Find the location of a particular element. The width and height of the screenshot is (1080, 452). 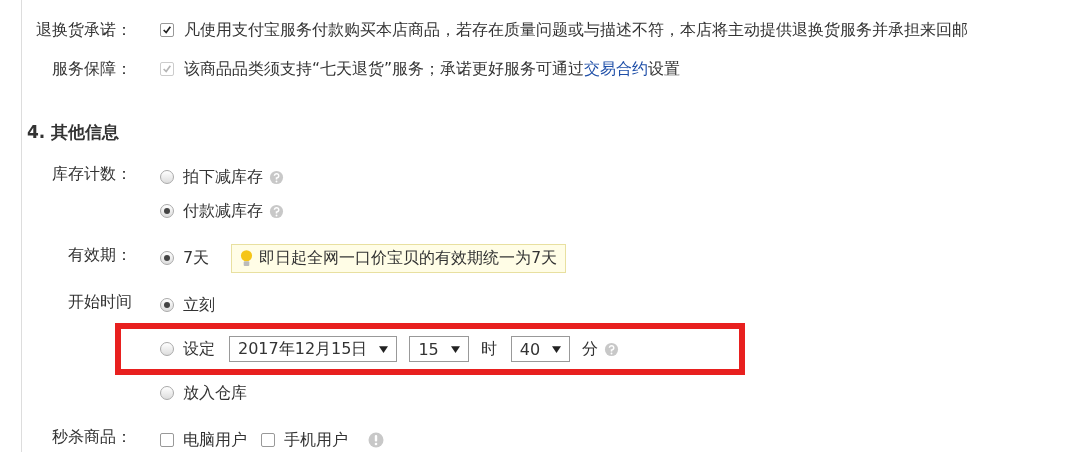

unit-label: 时 is located at coordinates (488, 349).